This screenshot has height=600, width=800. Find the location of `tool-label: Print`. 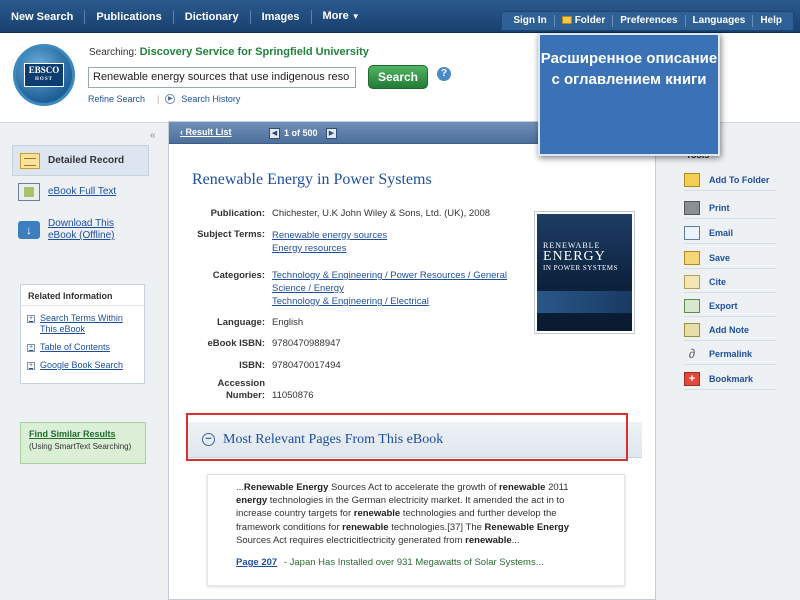

tool-label: Print is located at coordinates (719, 207).